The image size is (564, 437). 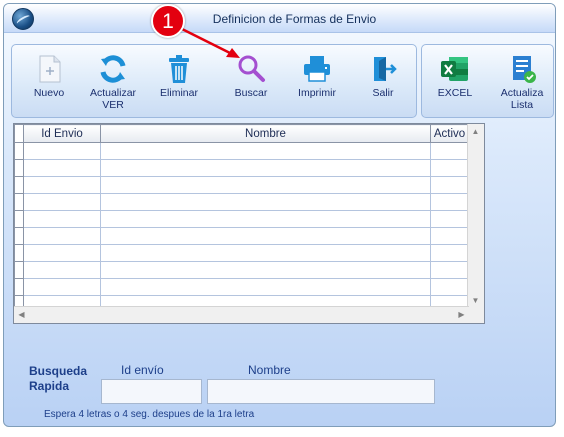 What do you see at coordinates (209, 42) in the screenshot?
I see `annotation-arrow-icon` at bounding box center [209, 42].